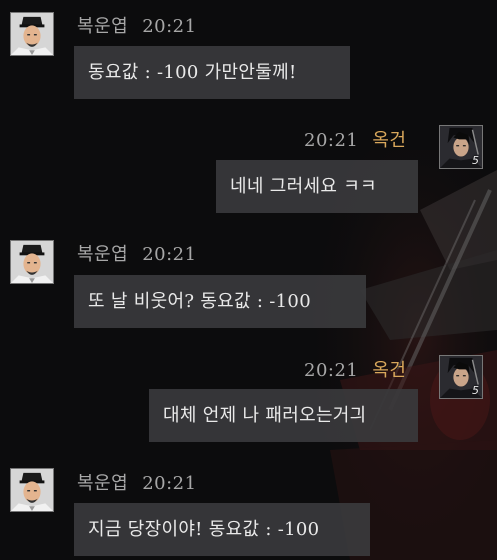 The width and height of the screenshot is (497, 560). What do you see at coordinates (317, 186) in the screenshot?
I see `message-bubble: 네네 그러세요 ㅋㅋ` at bounding box center [317, 186].